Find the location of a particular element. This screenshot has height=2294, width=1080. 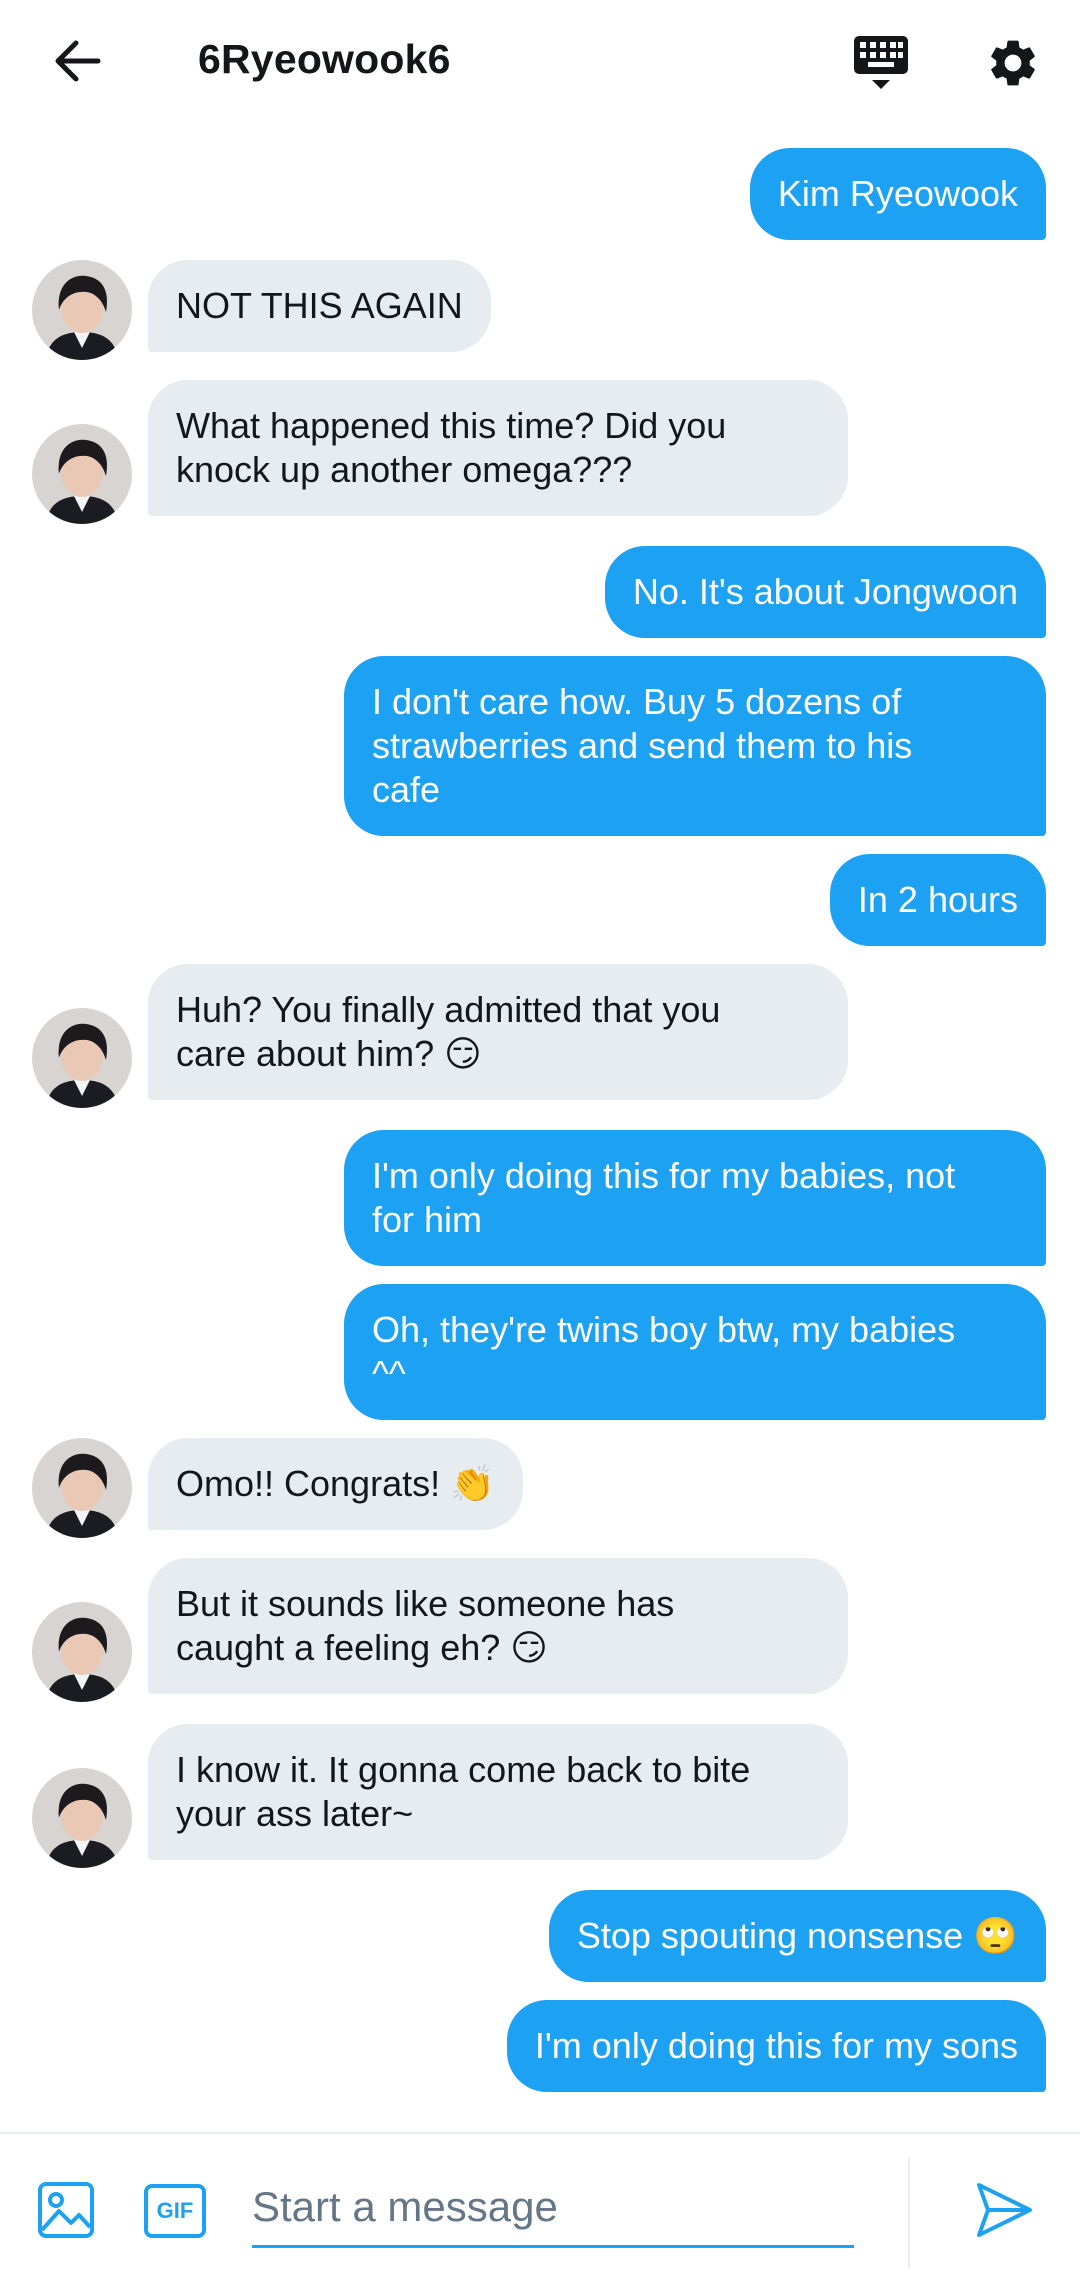

gear-icon is located at coordinates (1013, 63).